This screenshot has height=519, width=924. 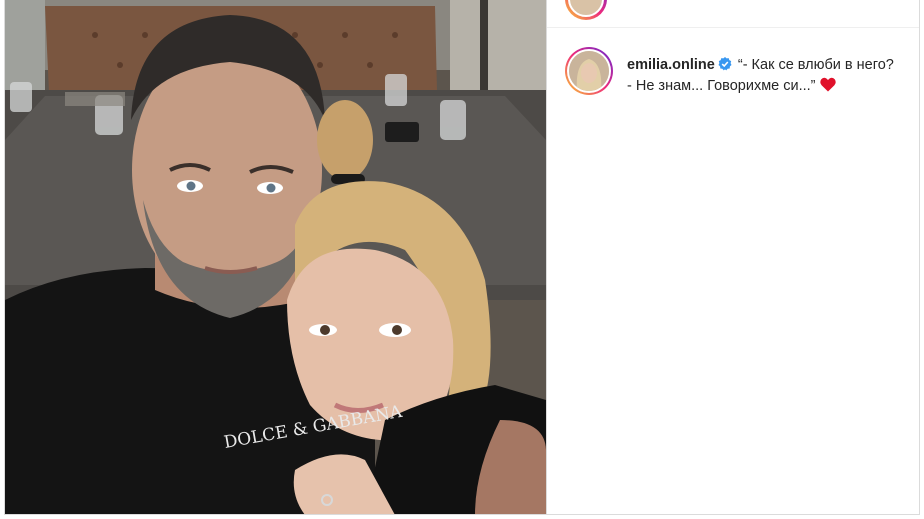 I want to click on previous-post-avatar, so click(x=586, y=10).